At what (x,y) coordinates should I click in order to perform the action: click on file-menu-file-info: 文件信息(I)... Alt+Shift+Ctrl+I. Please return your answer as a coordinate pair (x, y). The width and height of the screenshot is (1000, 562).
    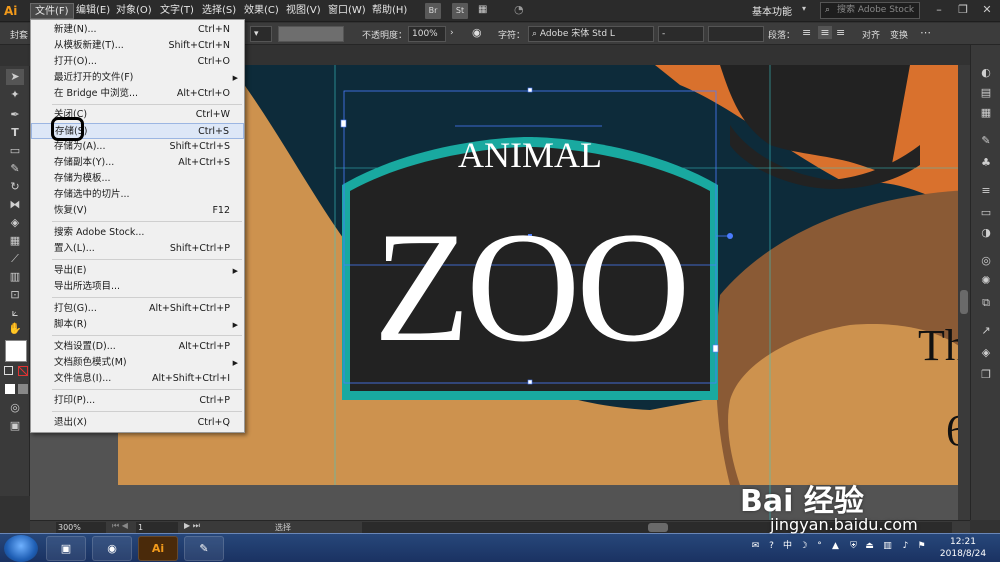
    Looking at the image, I should click on (137, 379).